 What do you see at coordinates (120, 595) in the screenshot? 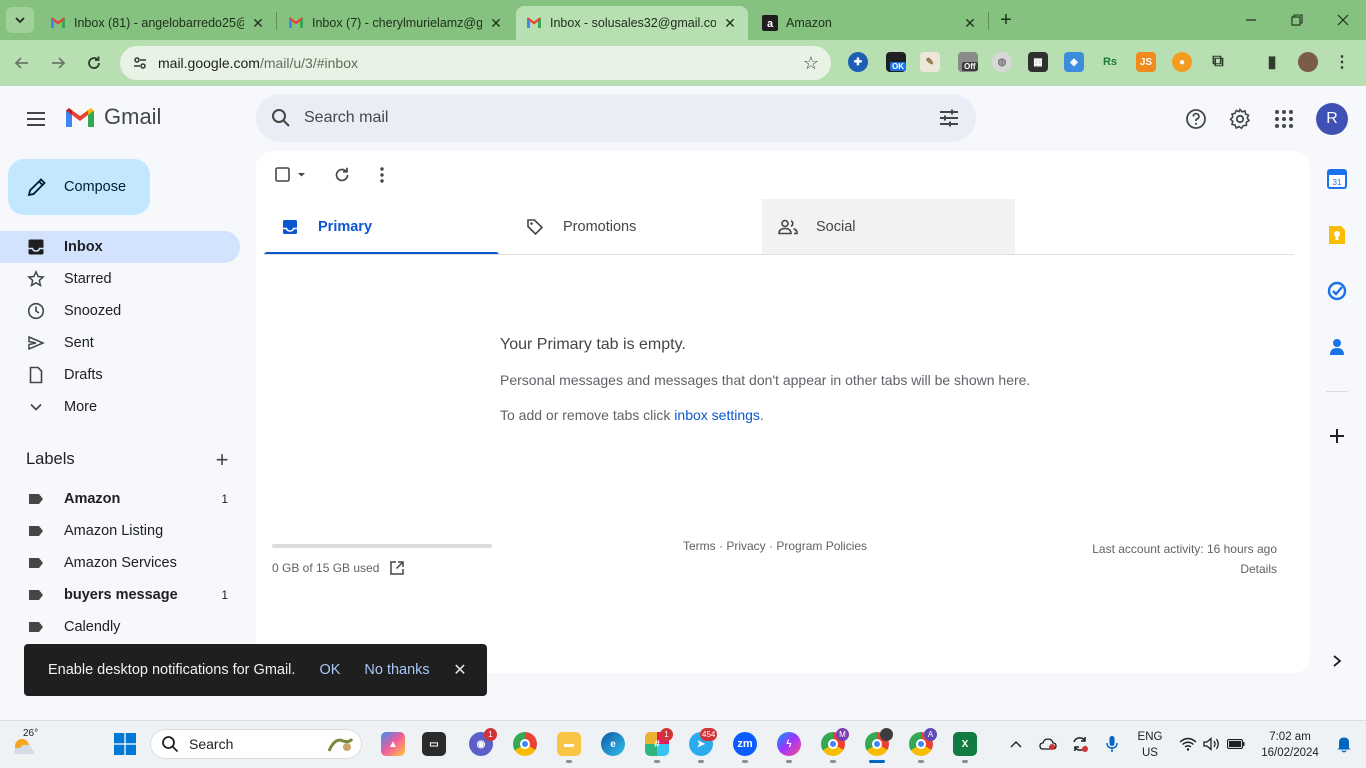
I see `label-item: buyers message 1` at bounding box center [120, 595].